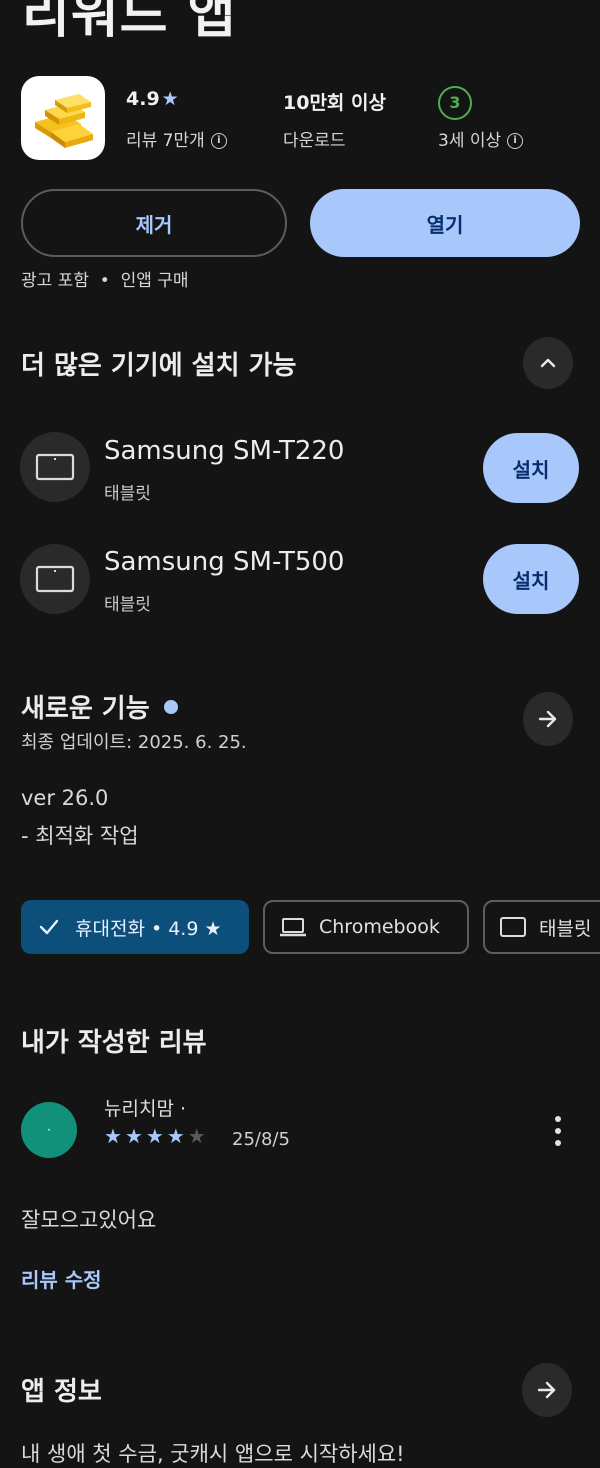  I want to click on chip-label: 태블릿, so click(565, 928).